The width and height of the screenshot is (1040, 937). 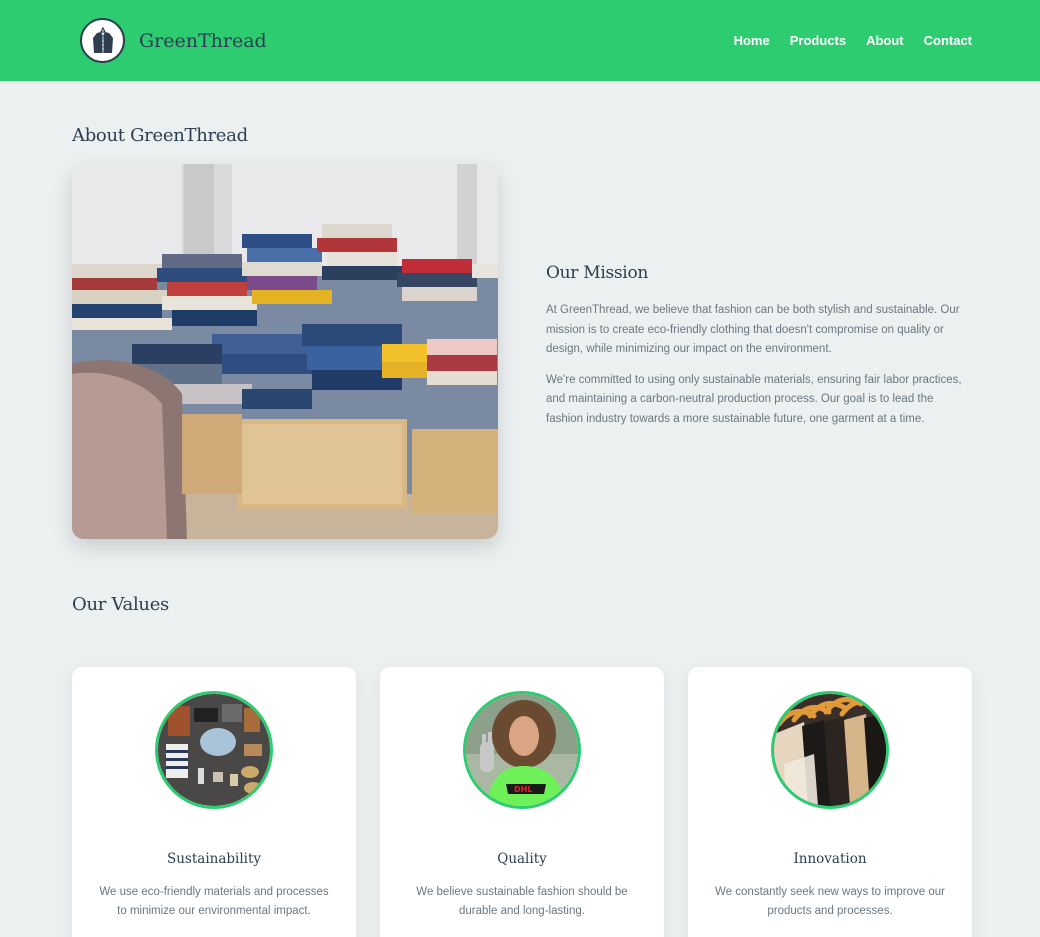 I want to click on nav-about-link: About, so click(x=885, y=40).